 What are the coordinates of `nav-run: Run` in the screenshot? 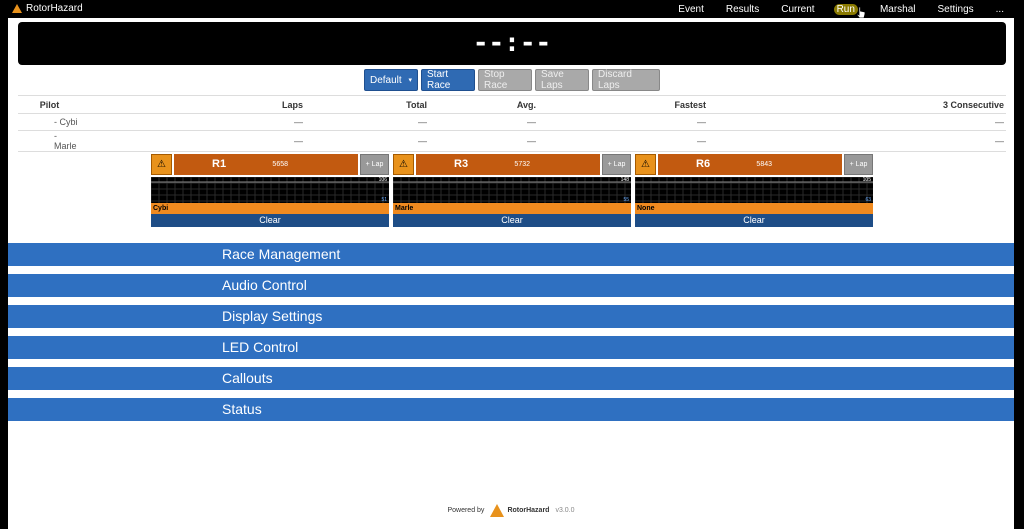 It's located at (845, 9).